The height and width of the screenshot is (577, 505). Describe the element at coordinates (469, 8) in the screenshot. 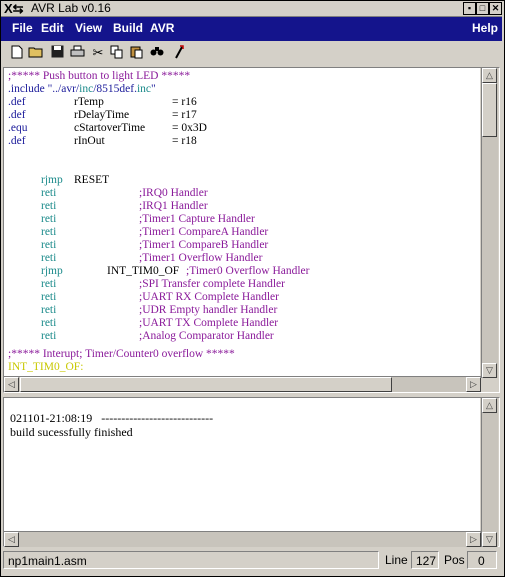

I see `minimize-button: ▪` at that location.